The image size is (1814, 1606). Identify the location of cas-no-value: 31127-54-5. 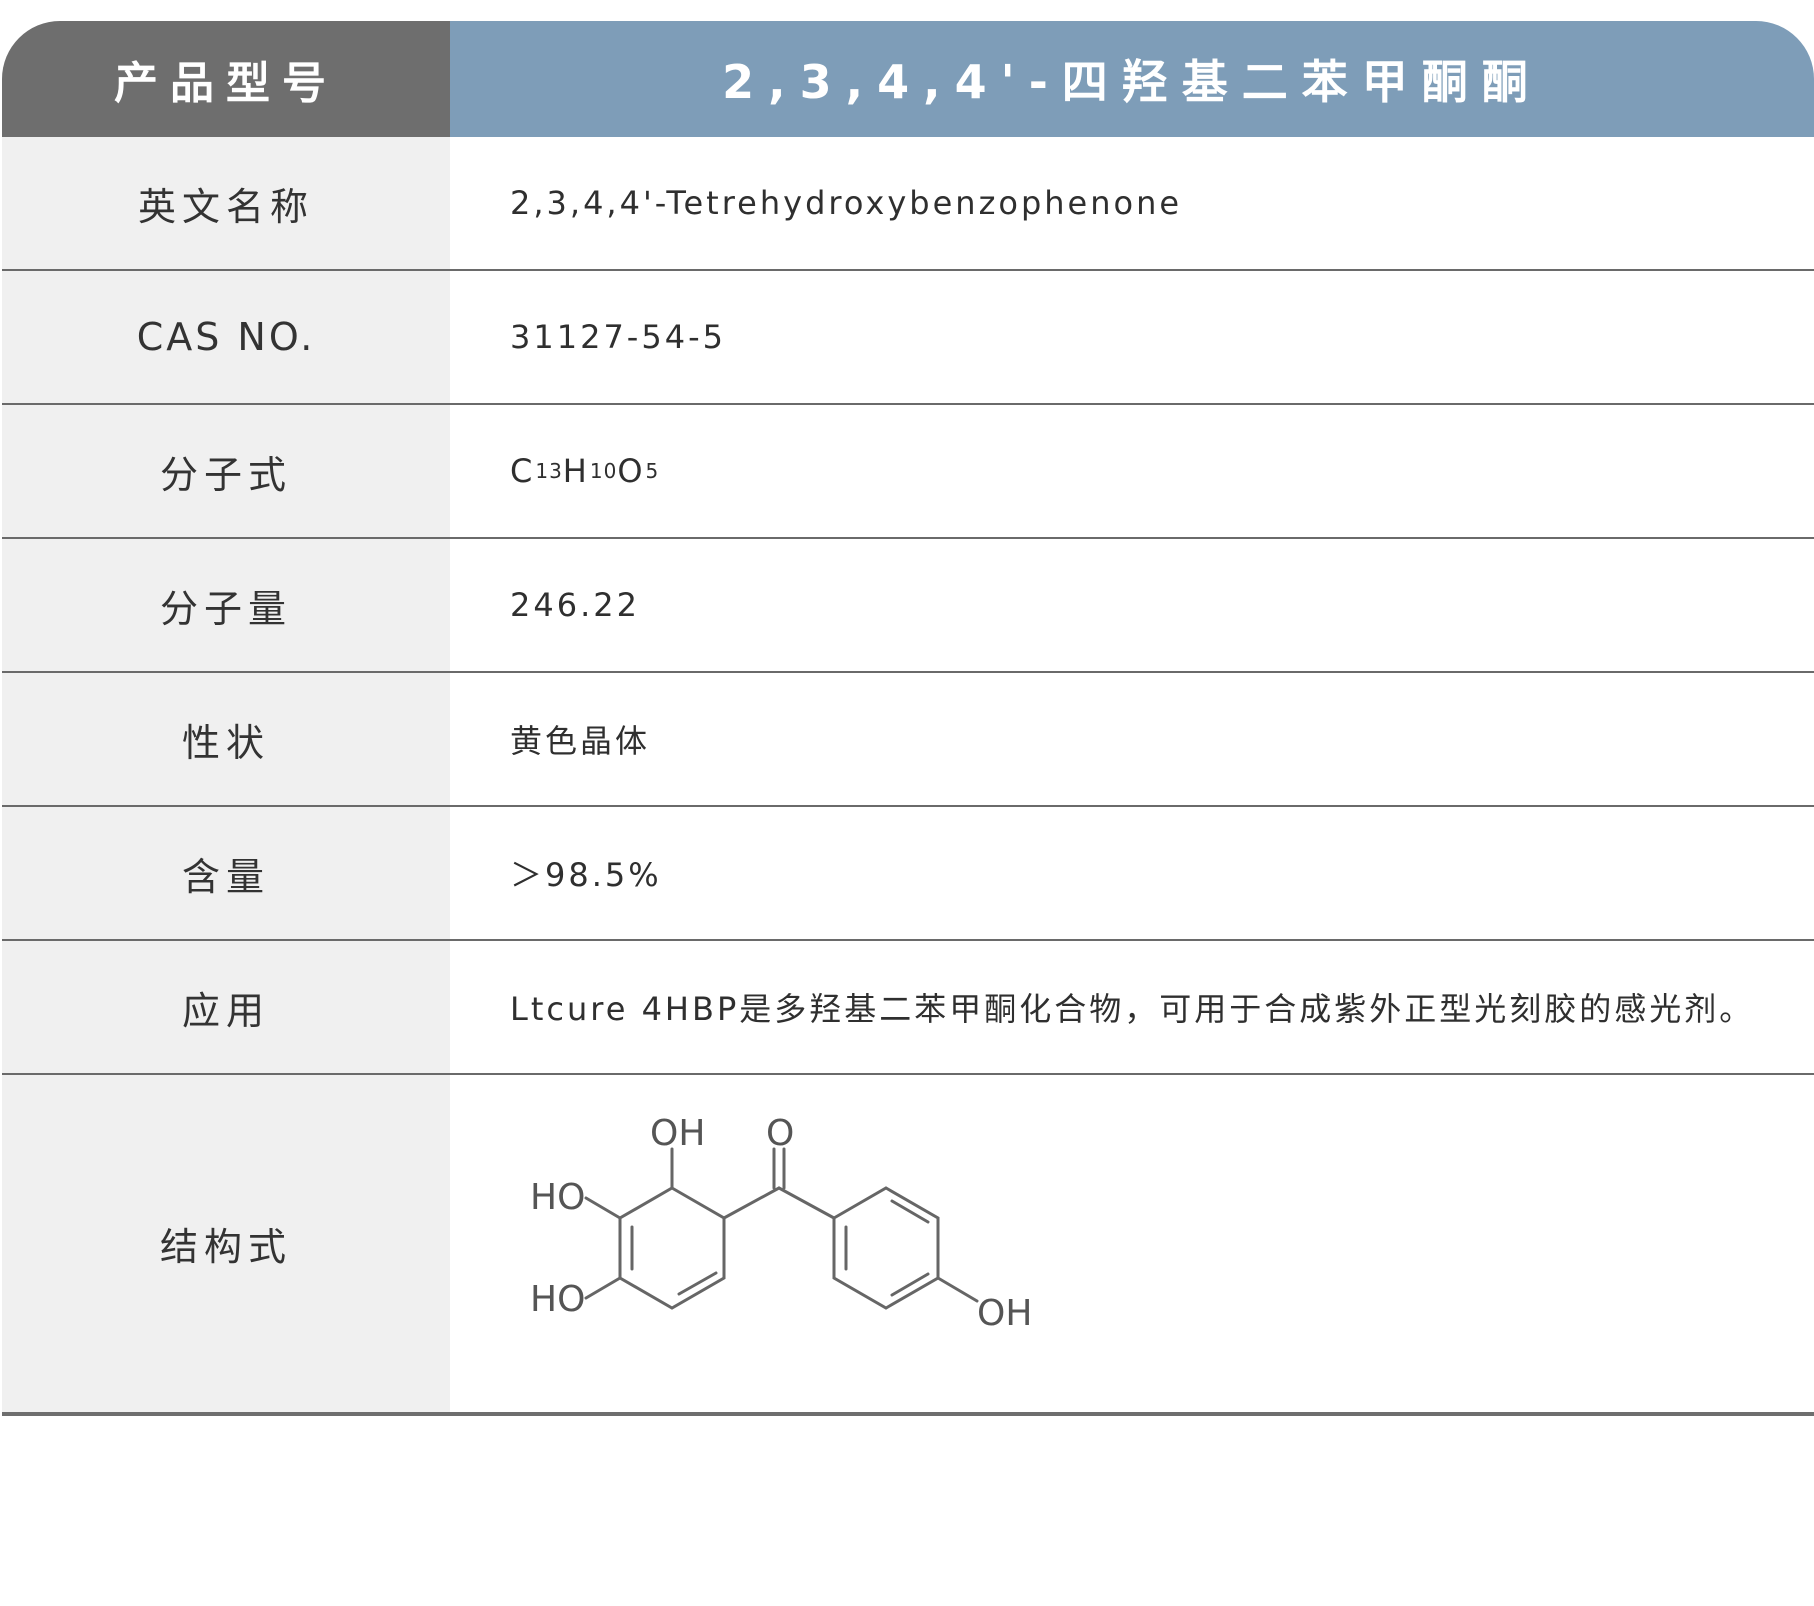
(618, 337).